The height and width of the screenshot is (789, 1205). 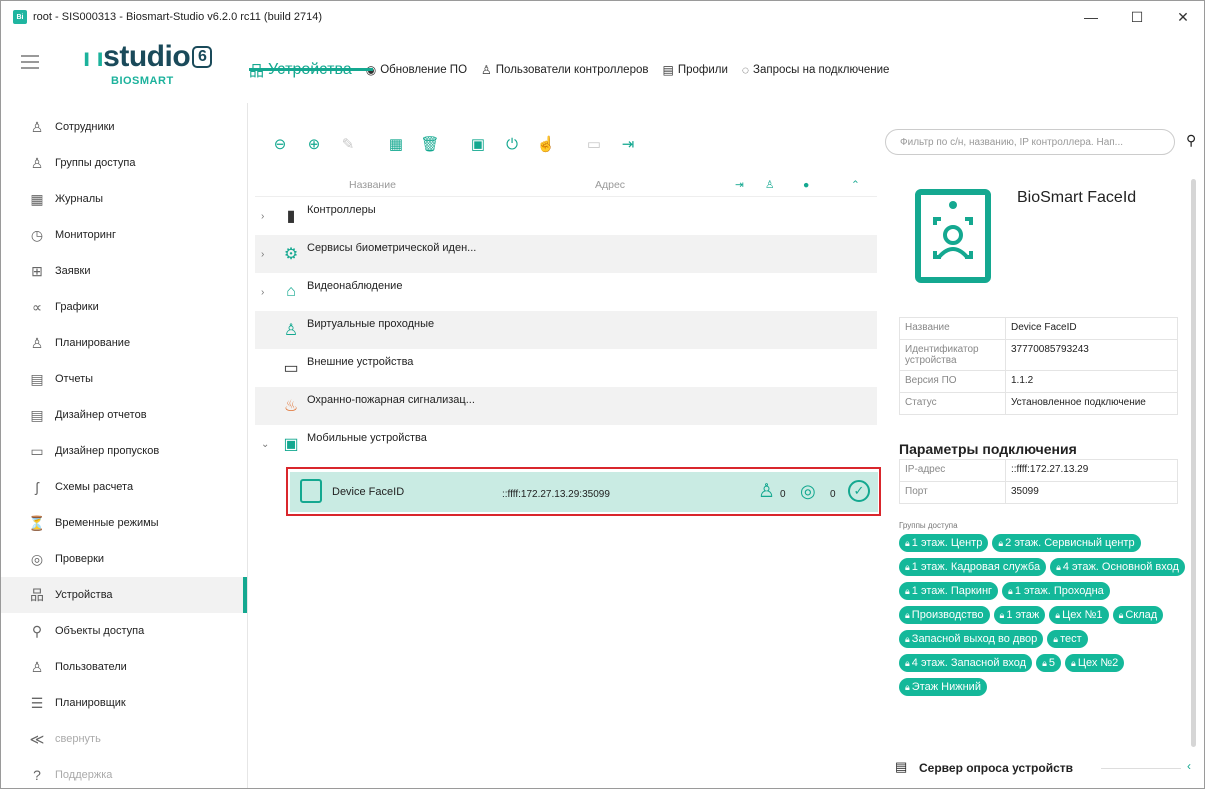 I want to click on column-name-header: Название, so click(x=372, y=185).